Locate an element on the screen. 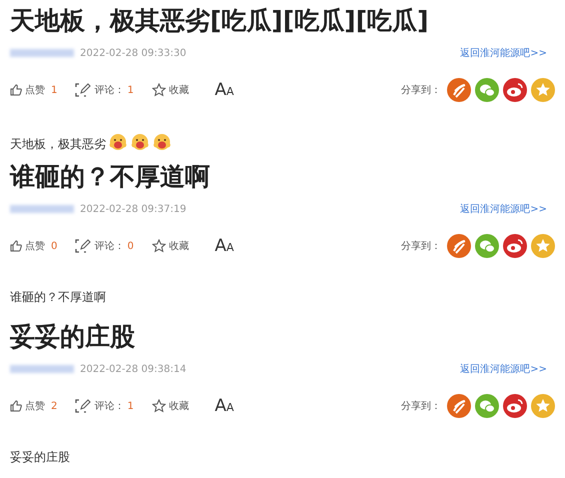  post-body: 谁砸的？不厚道啊 is located at coordinates (58, 297).